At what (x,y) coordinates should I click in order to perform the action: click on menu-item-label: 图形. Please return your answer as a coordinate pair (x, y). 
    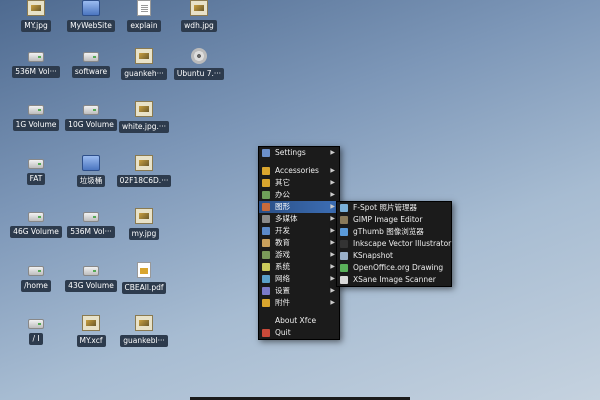
    Looking at the image, I should click on (282, 206).